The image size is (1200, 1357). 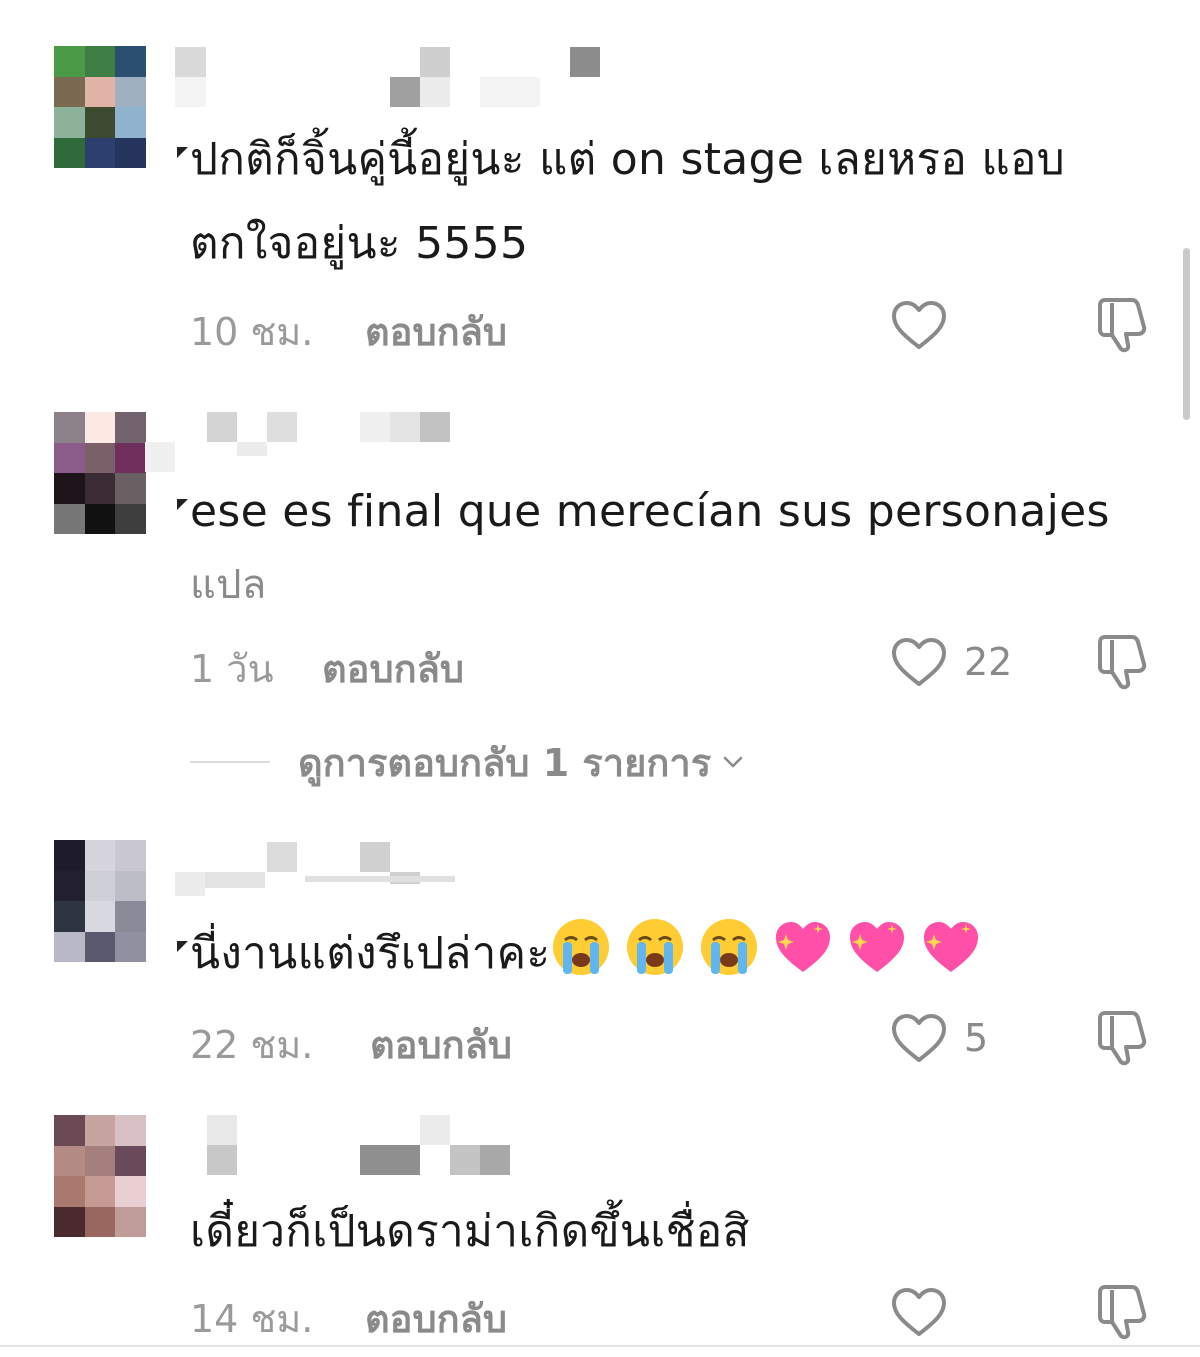 What do you see at coordinates (252, 1319) in the screenshot?
I see `comment-time: 14 ชม.` at bounding box center [252, 1319].